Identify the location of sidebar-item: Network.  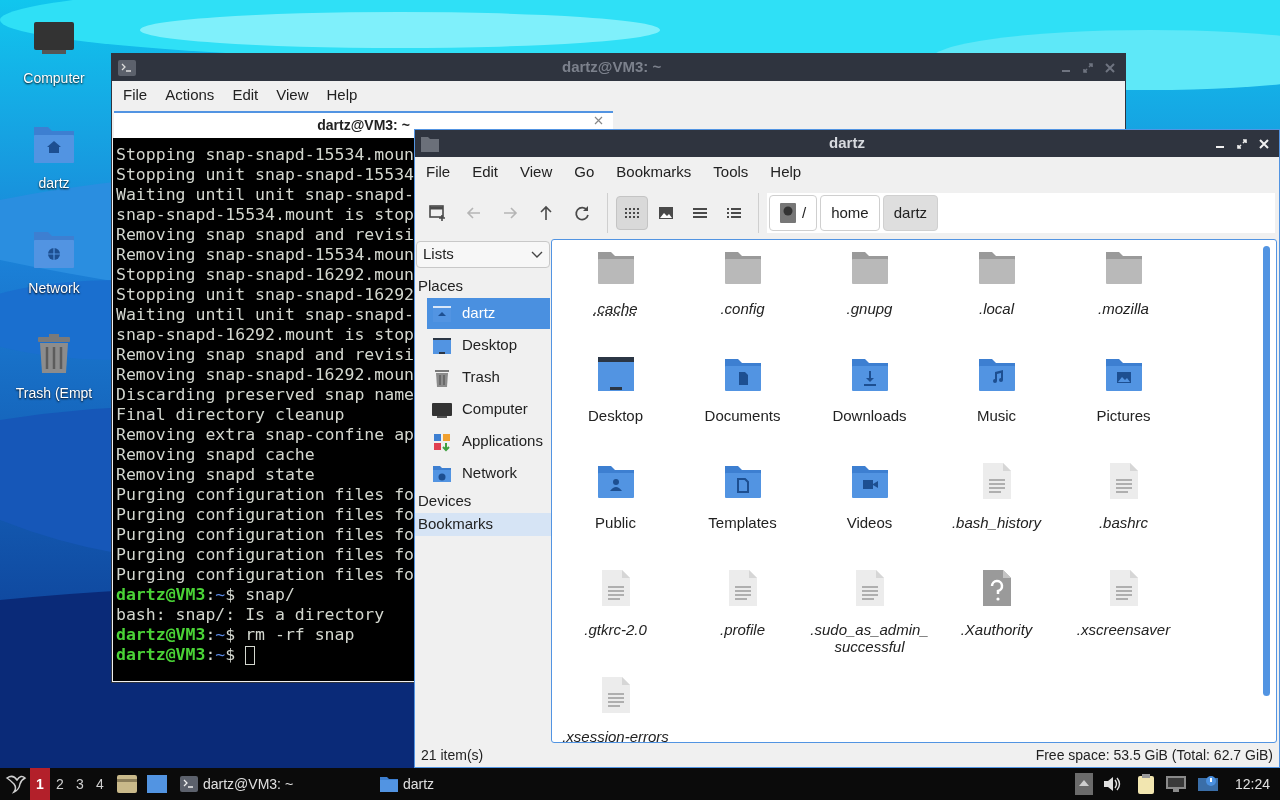
(488, 473).